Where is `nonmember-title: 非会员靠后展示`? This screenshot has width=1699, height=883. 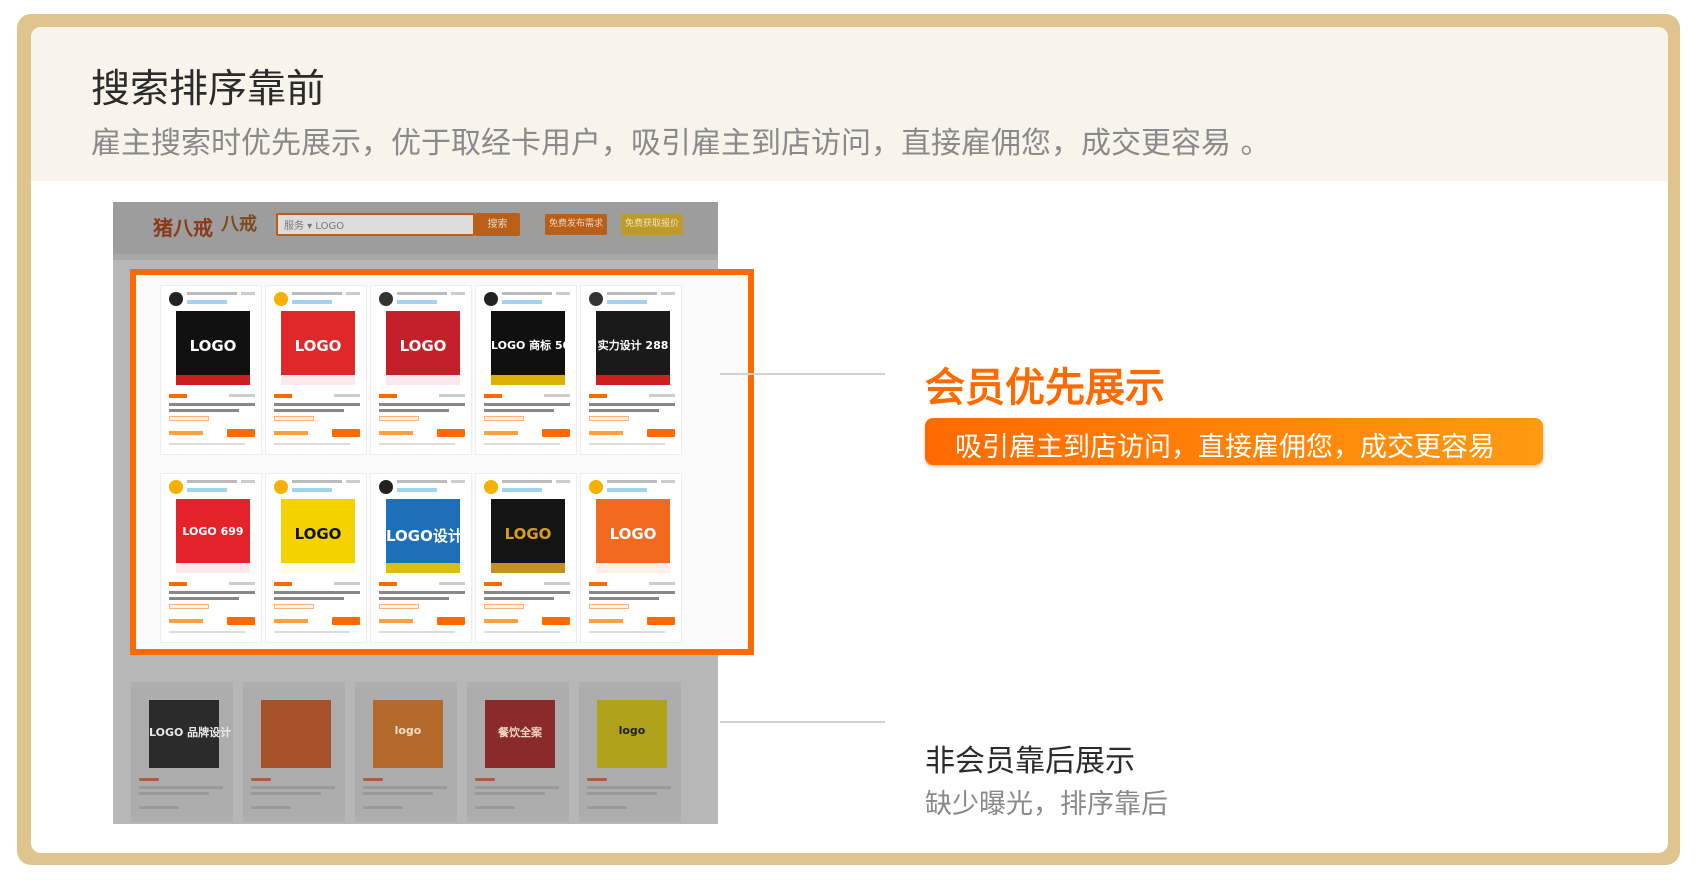 nonmember-title: 非会员靠后展示 is located at coordinates (1030, 761).